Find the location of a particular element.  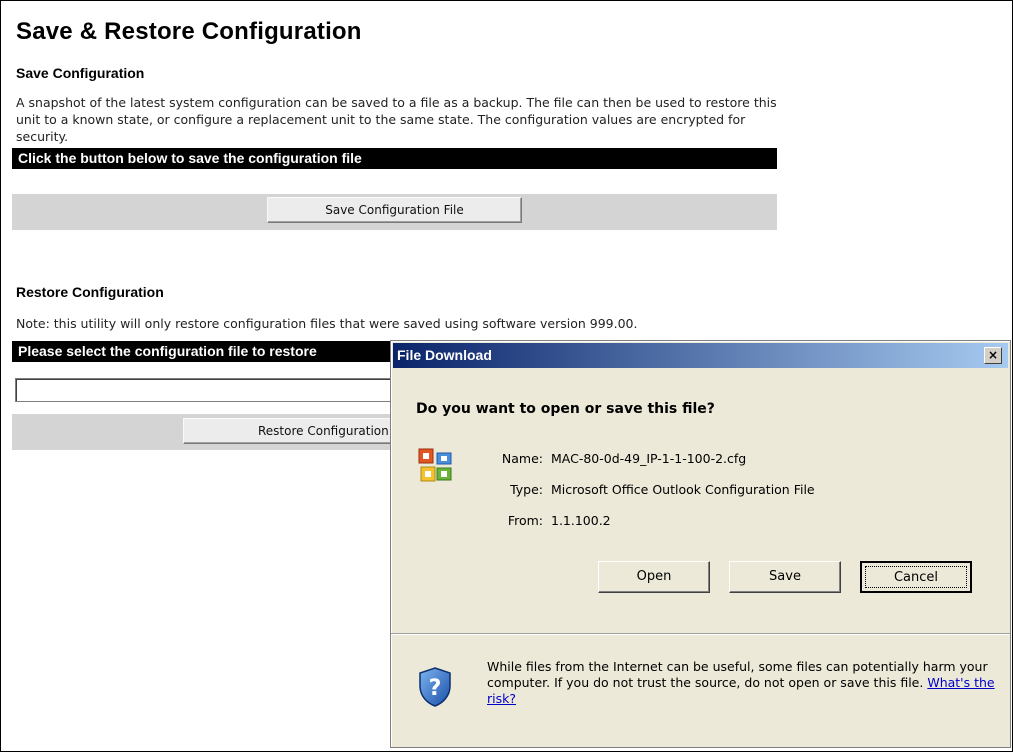

cancel-button-focus: Cancel is located at coordinates (916, 577).